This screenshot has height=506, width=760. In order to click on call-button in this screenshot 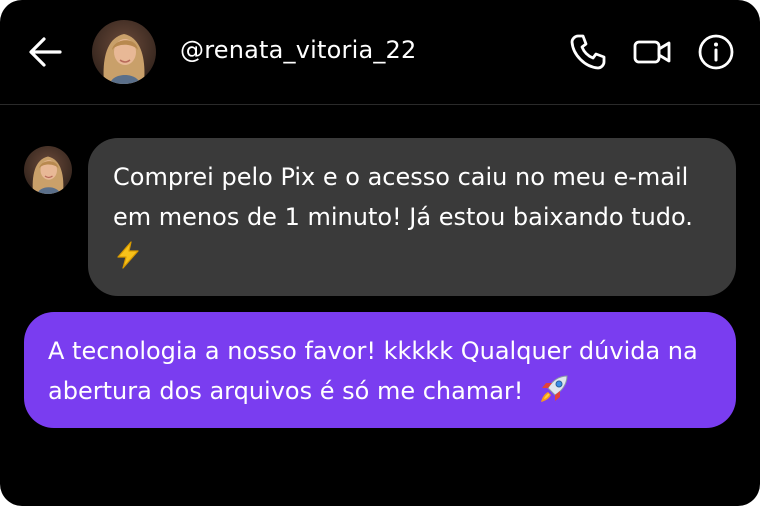, I will do `click(588, 52)`.